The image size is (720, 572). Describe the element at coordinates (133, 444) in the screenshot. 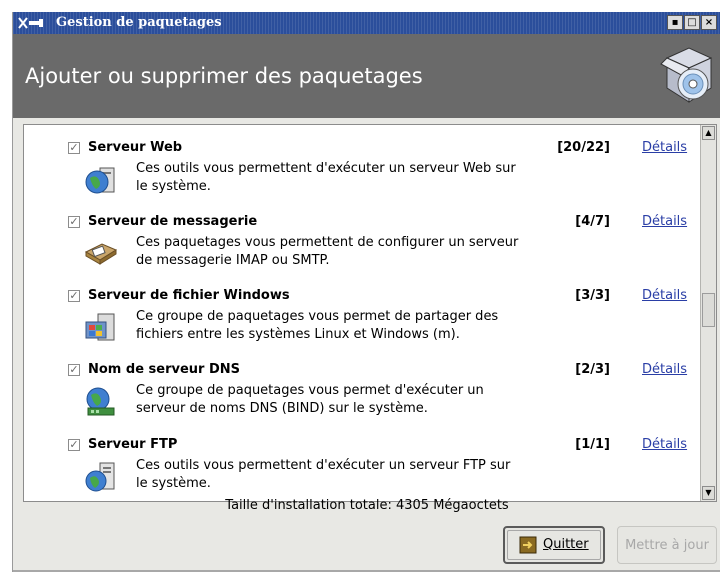

I see `group-name: Serveur FTP` at that location.